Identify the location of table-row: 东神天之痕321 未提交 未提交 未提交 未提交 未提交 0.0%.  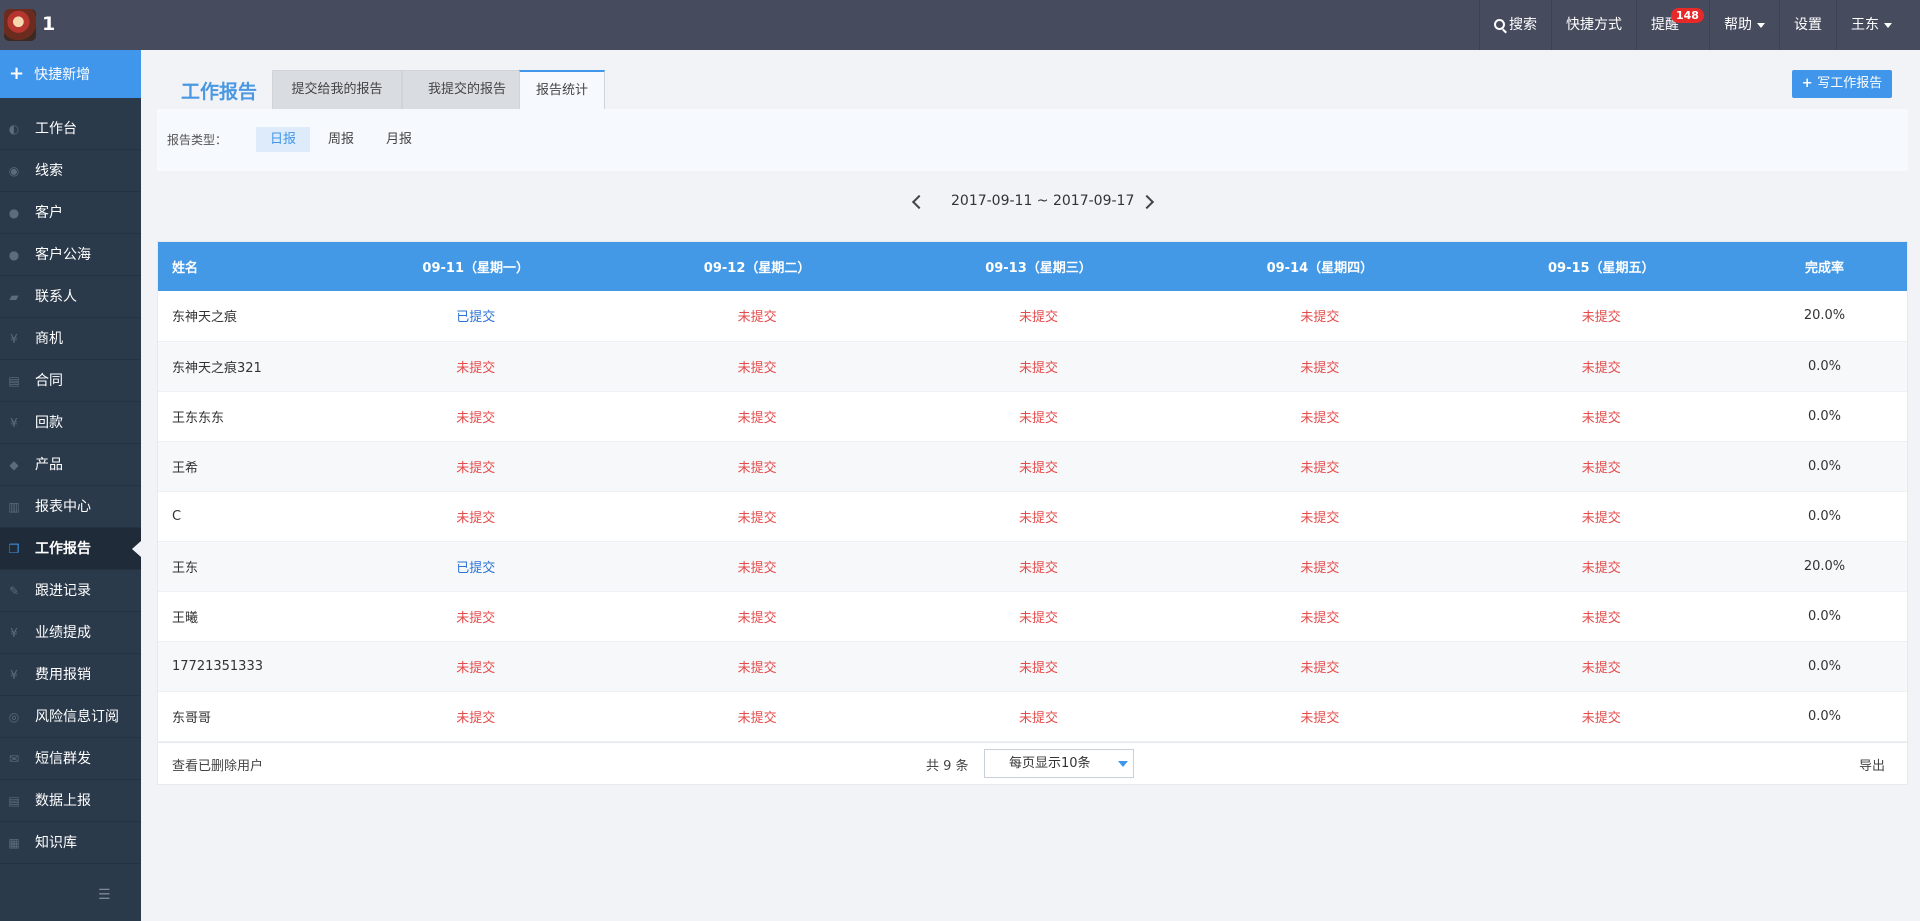
(1032, 366).